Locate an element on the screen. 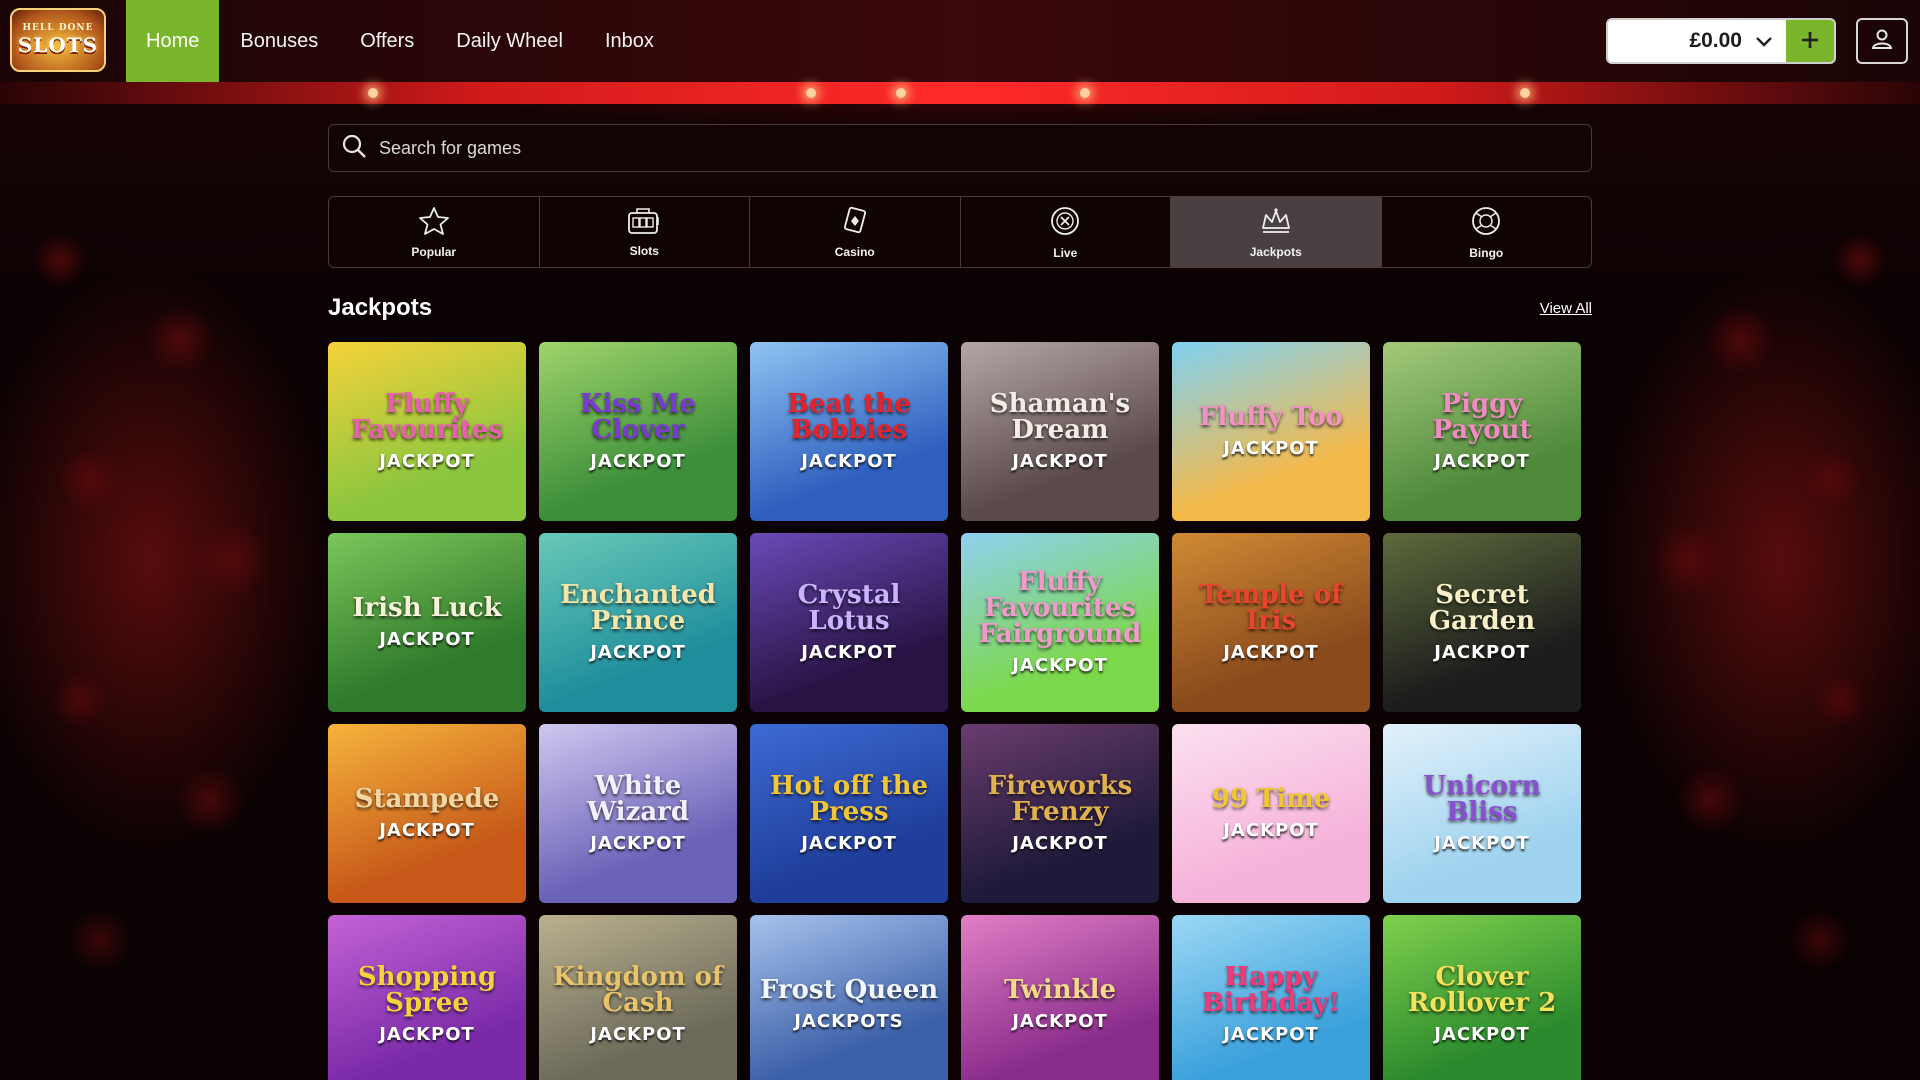 Image resolution: width=1920 pixels, height=1080 pixels. tab-popular: Popular is located at coordinates (434, 232).